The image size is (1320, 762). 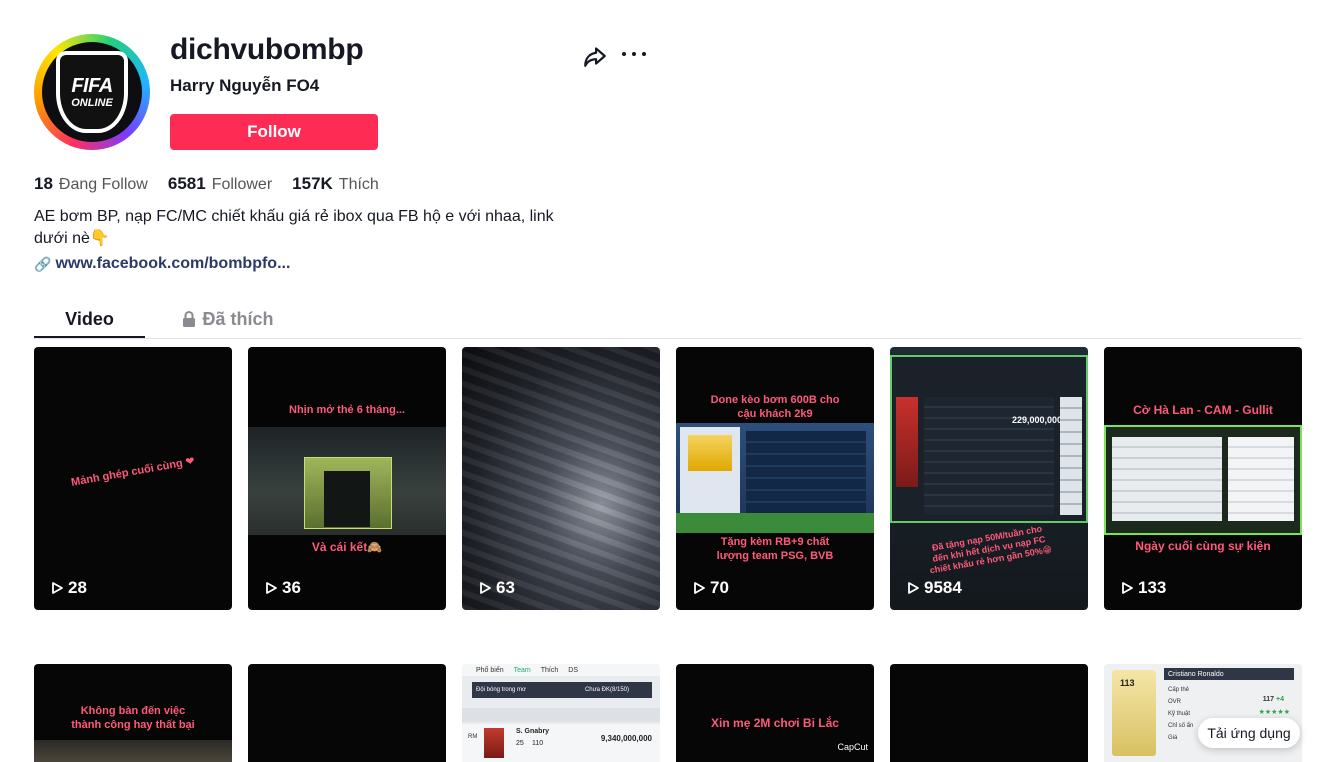 What do you see at coordinates (89, 319) in the screenshot?
I see `tab-video: Video` at bounding box center [89, 319].